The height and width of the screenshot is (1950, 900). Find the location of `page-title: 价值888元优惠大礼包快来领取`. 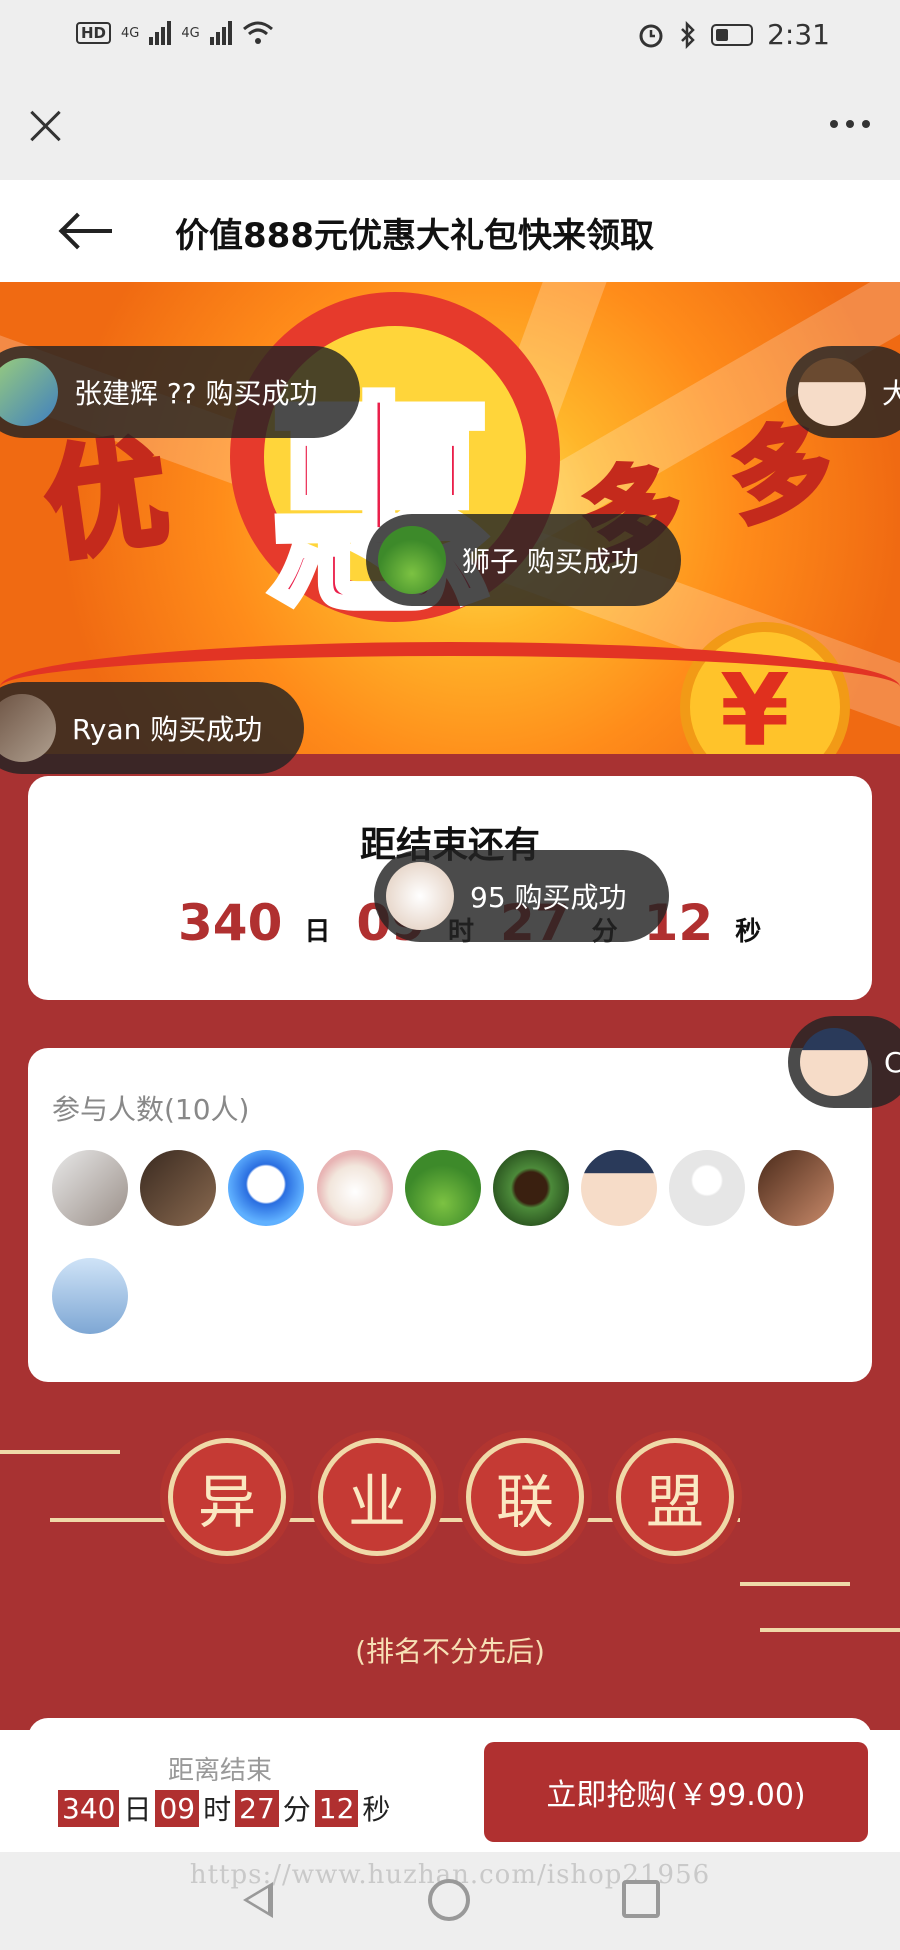

page-title: 价值888元优惠大礼包快来领取 is located at coordinates (414, 236).